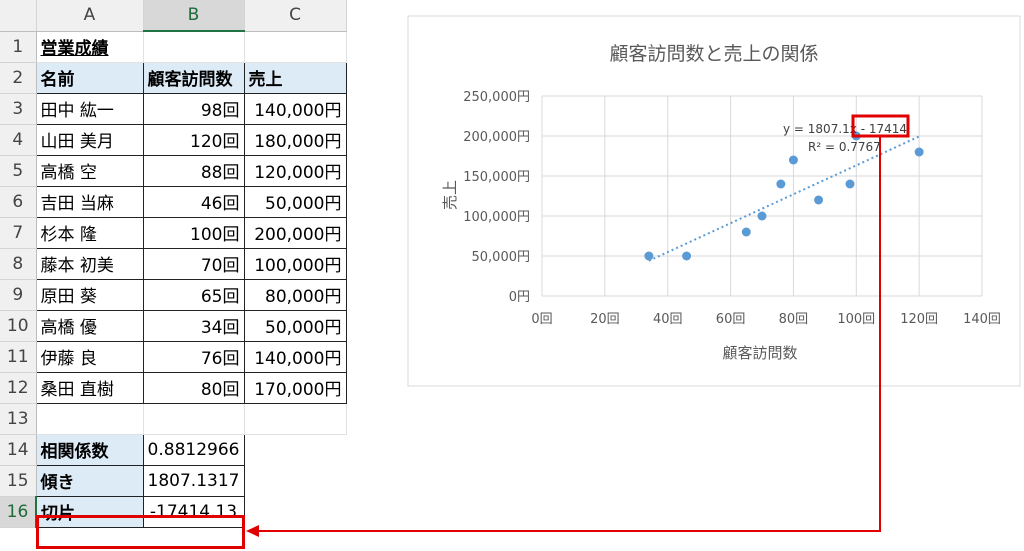 This screenshot has height=551, width=1024. Describe the element at coordinates (541, 319) in the screenshot. I see `x-tick-label: 0回` at that location.